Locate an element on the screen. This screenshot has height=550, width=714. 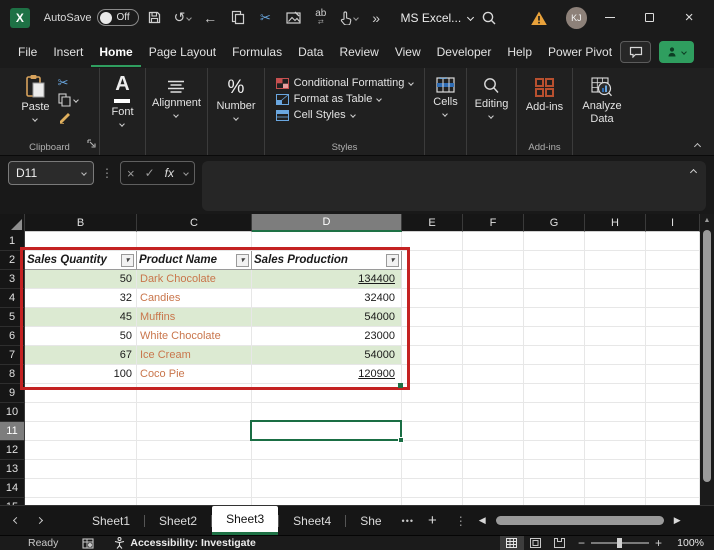
ribbon-cell-styles: Cell Styles is located at coordinates (315, 115).